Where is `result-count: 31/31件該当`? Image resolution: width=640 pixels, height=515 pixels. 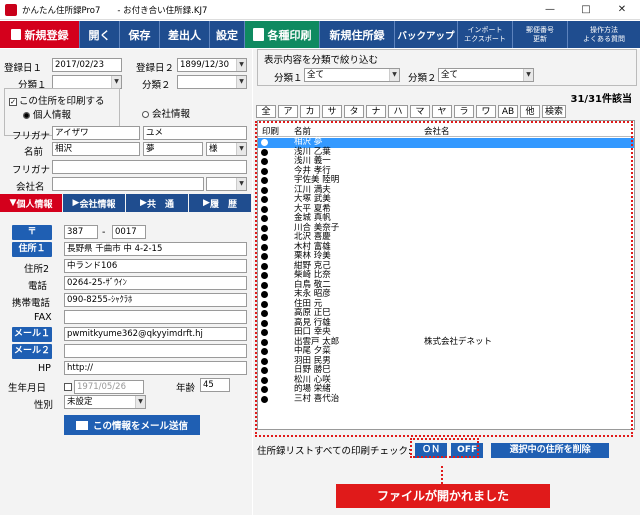 result-count: 31/31件該当 is located at coordinates (601, 99).